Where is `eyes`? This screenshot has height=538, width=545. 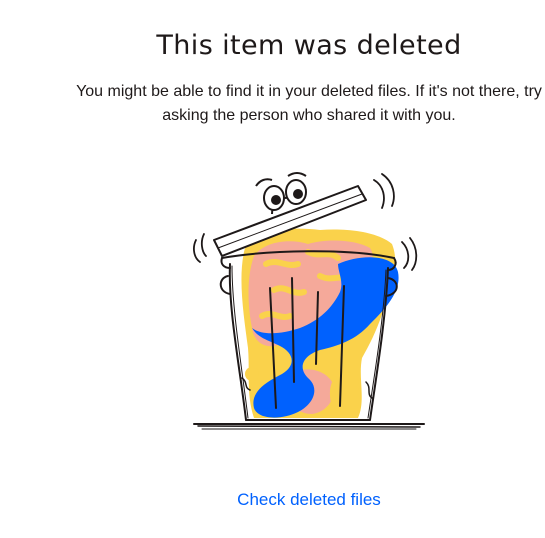 eyes is located at coordinates (281, 191).